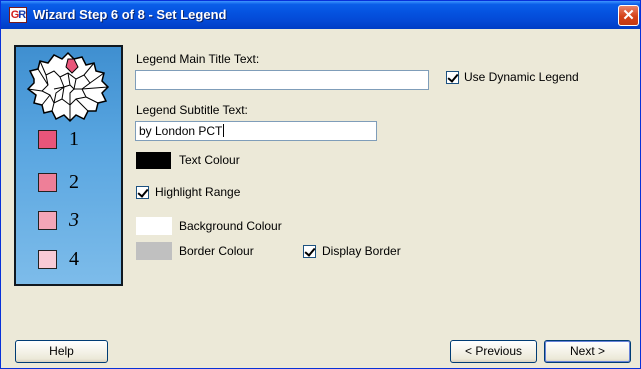  Describe the element at coordinates (181, 131) in the screenshot. I see `subtitle-input-value: by London PCT` at that location.